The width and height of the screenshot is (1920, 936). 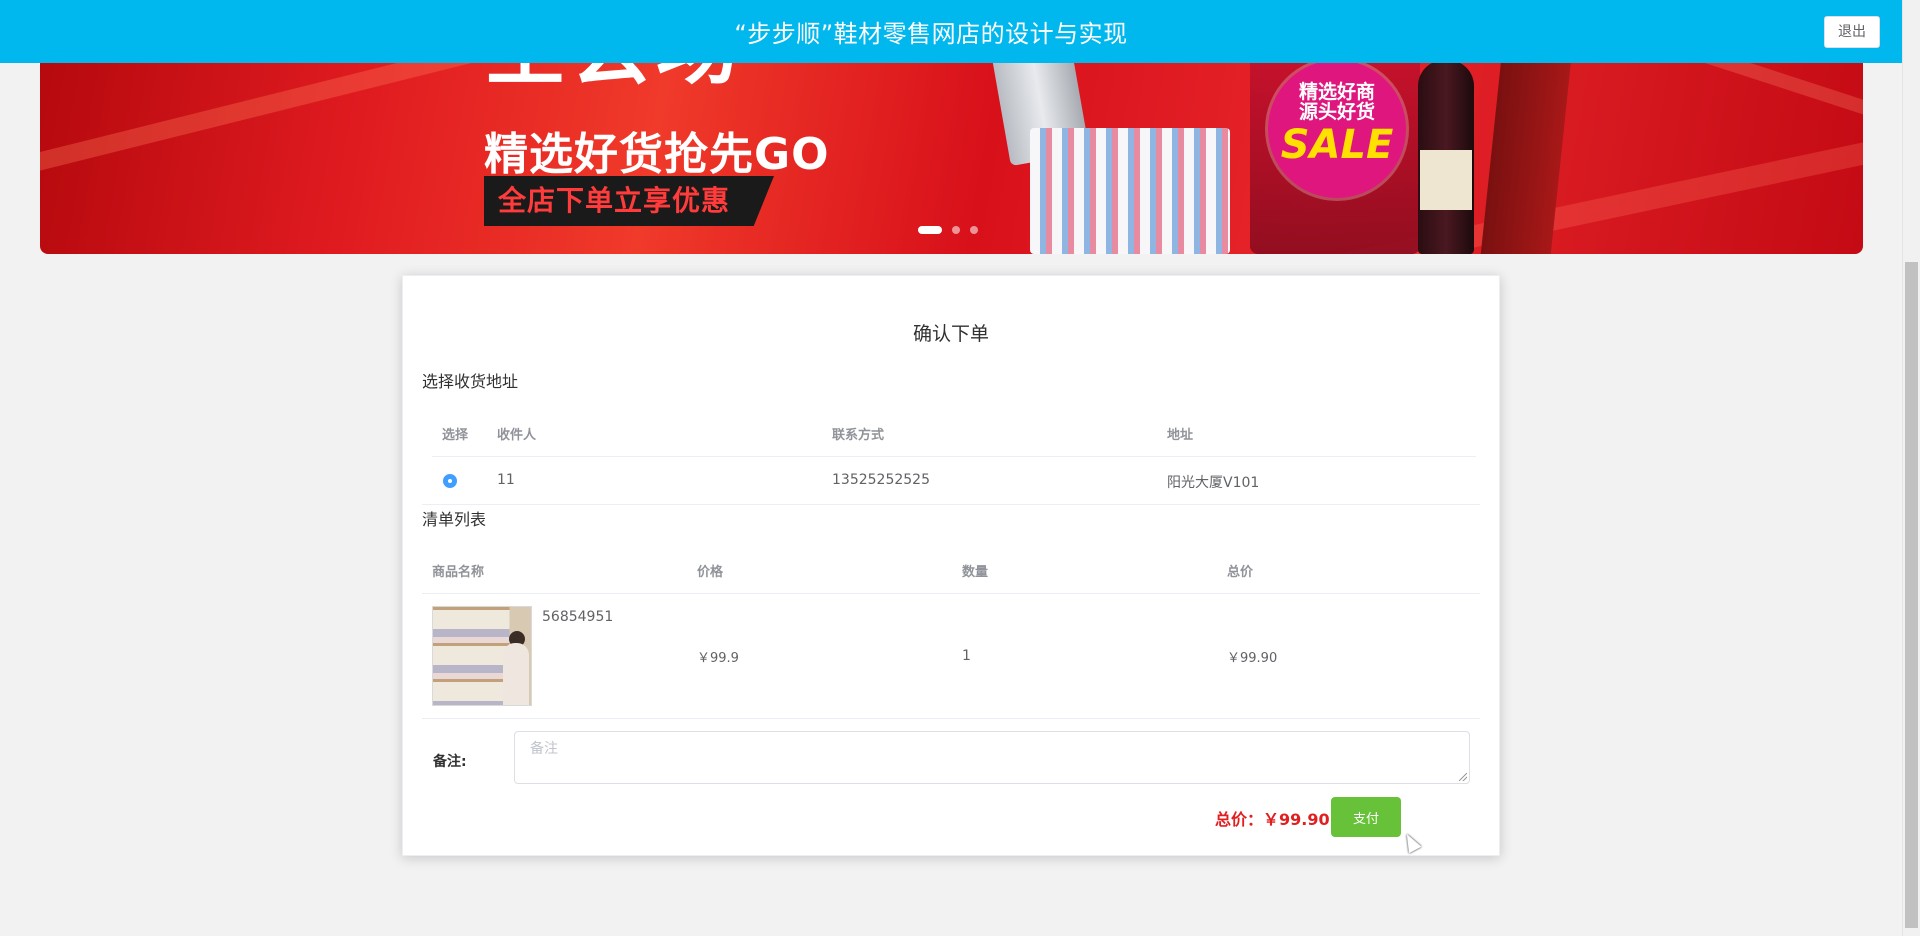 What do you see at coordinates (1272, 819) in the screenshot?
I see `order-total: 总价：￥99.90` at bounding box center [1272, 819].